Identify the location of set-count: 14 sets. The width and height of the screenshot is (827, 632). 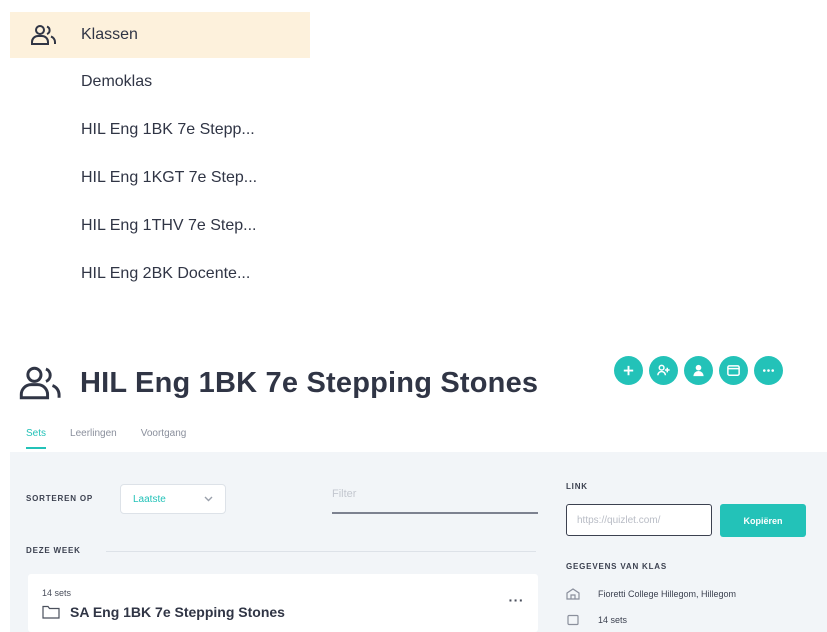
(57, 593).